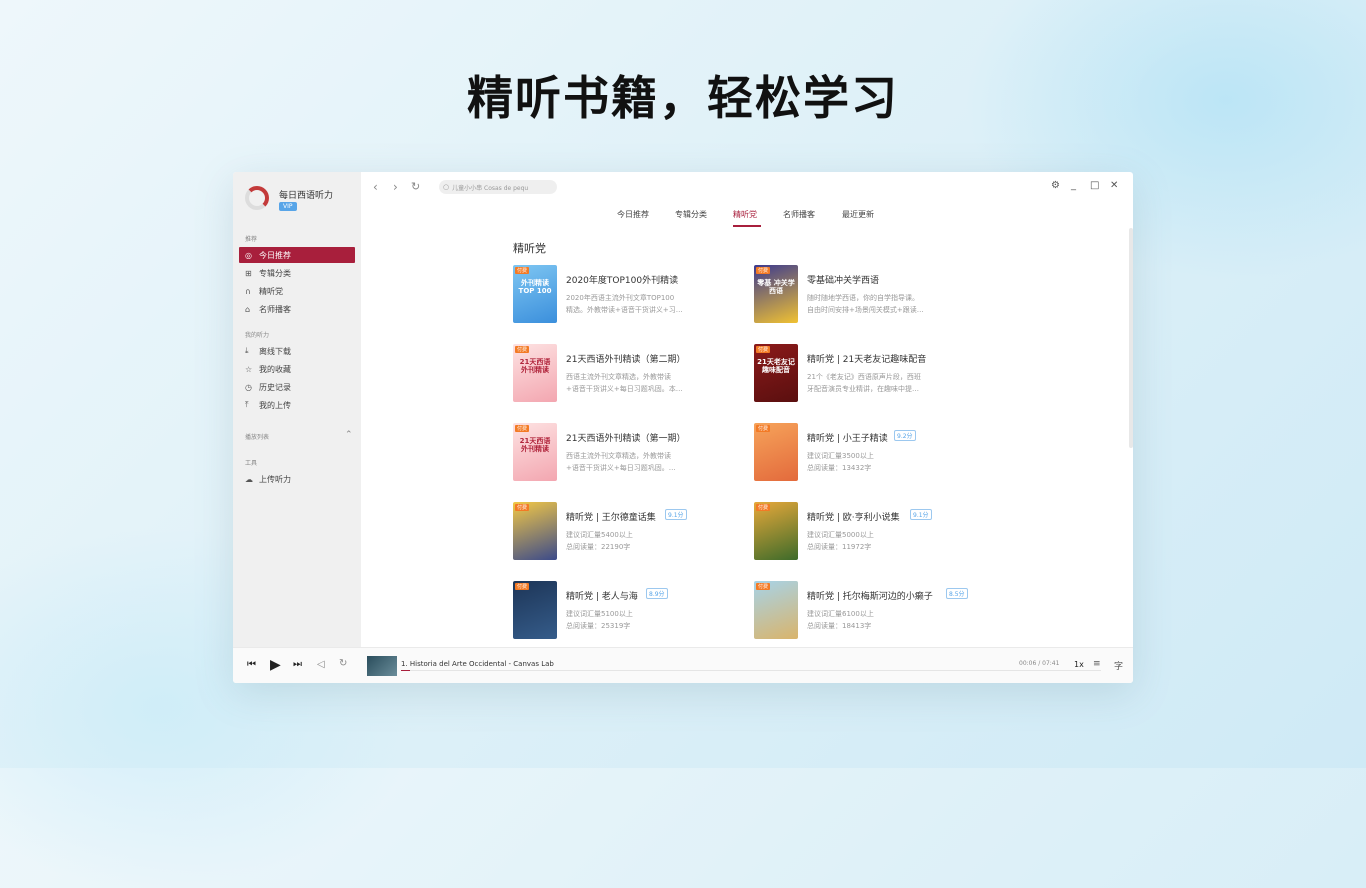 This screenshot has width=1366, height=888. What do you see at coordinates (599, 535) in the screenshot?
I see `album-desc: 建议词汇量5400以上` at bounding box center [599, 535].